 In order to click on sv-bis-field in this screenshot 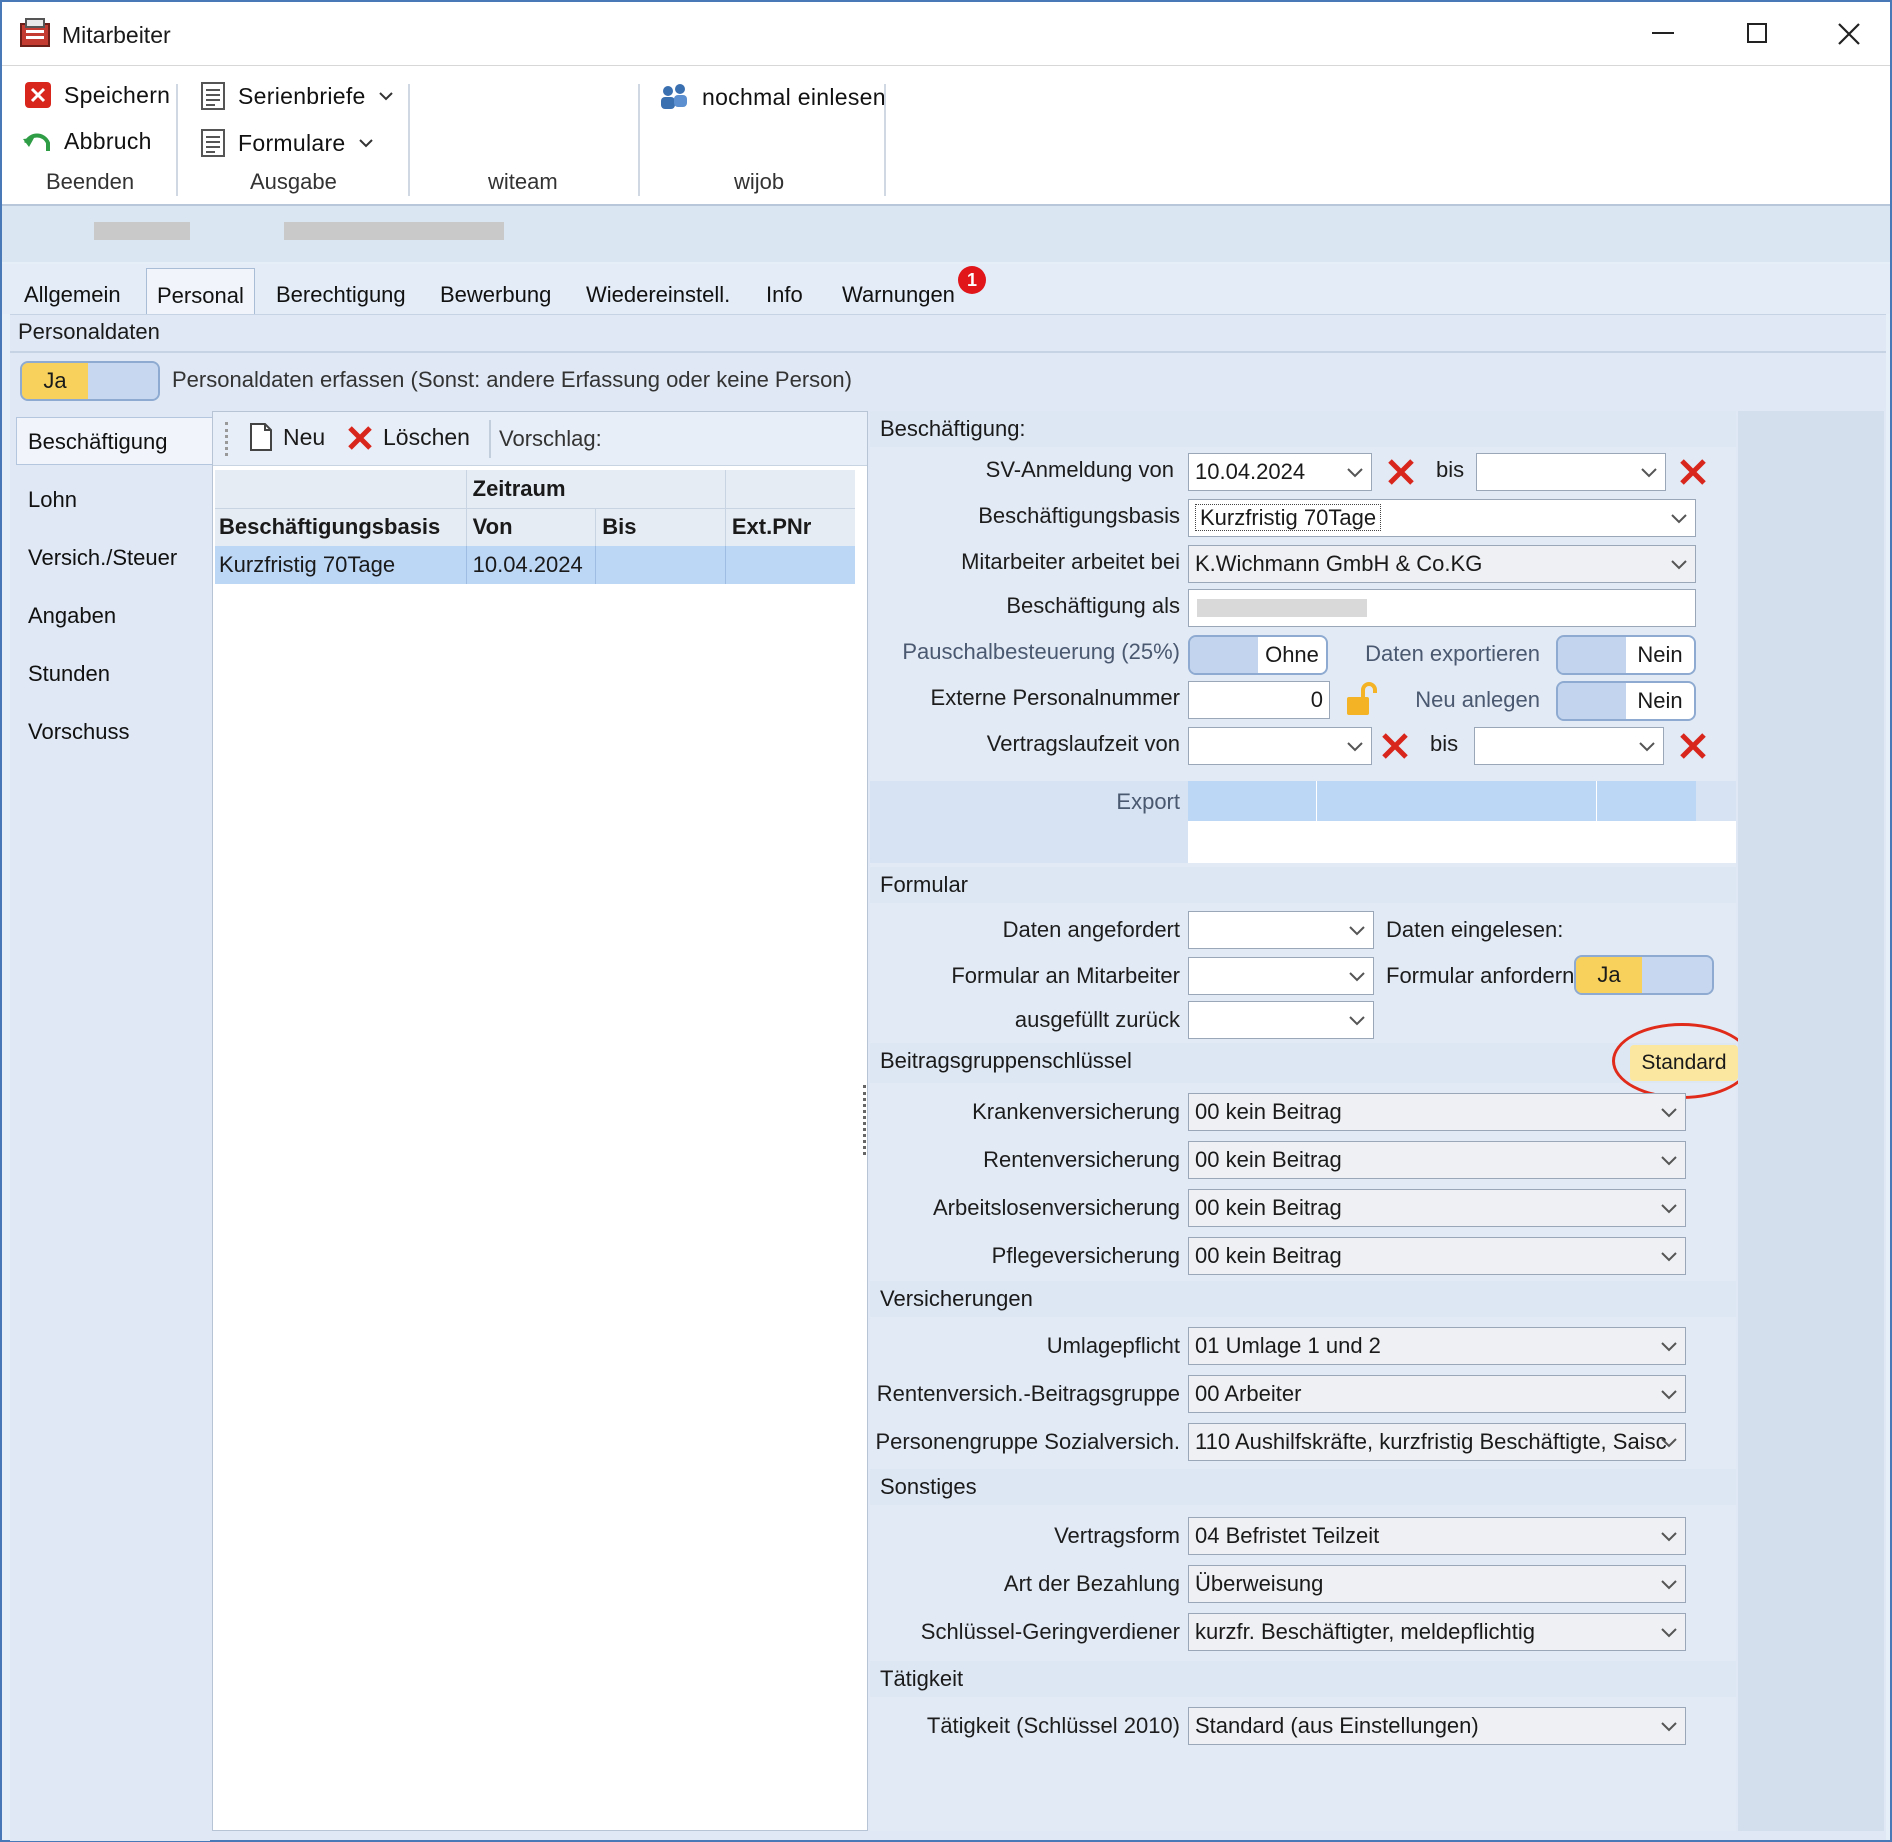, I will do `click(1571, 472)`.